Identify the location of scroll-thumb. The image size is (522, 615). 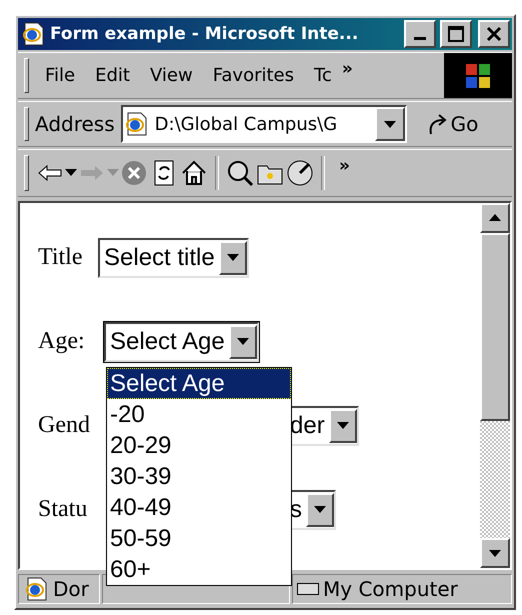
(495, 326).